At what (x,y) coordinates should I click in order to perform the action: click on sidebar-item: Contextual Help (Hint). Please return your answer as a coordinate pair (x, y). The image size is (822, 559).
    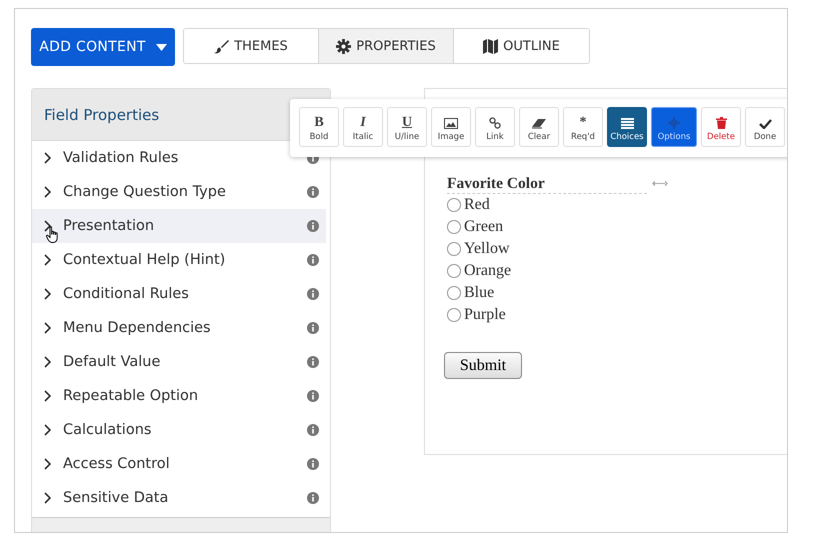
    Looking at the image, I should click on (179, 260).